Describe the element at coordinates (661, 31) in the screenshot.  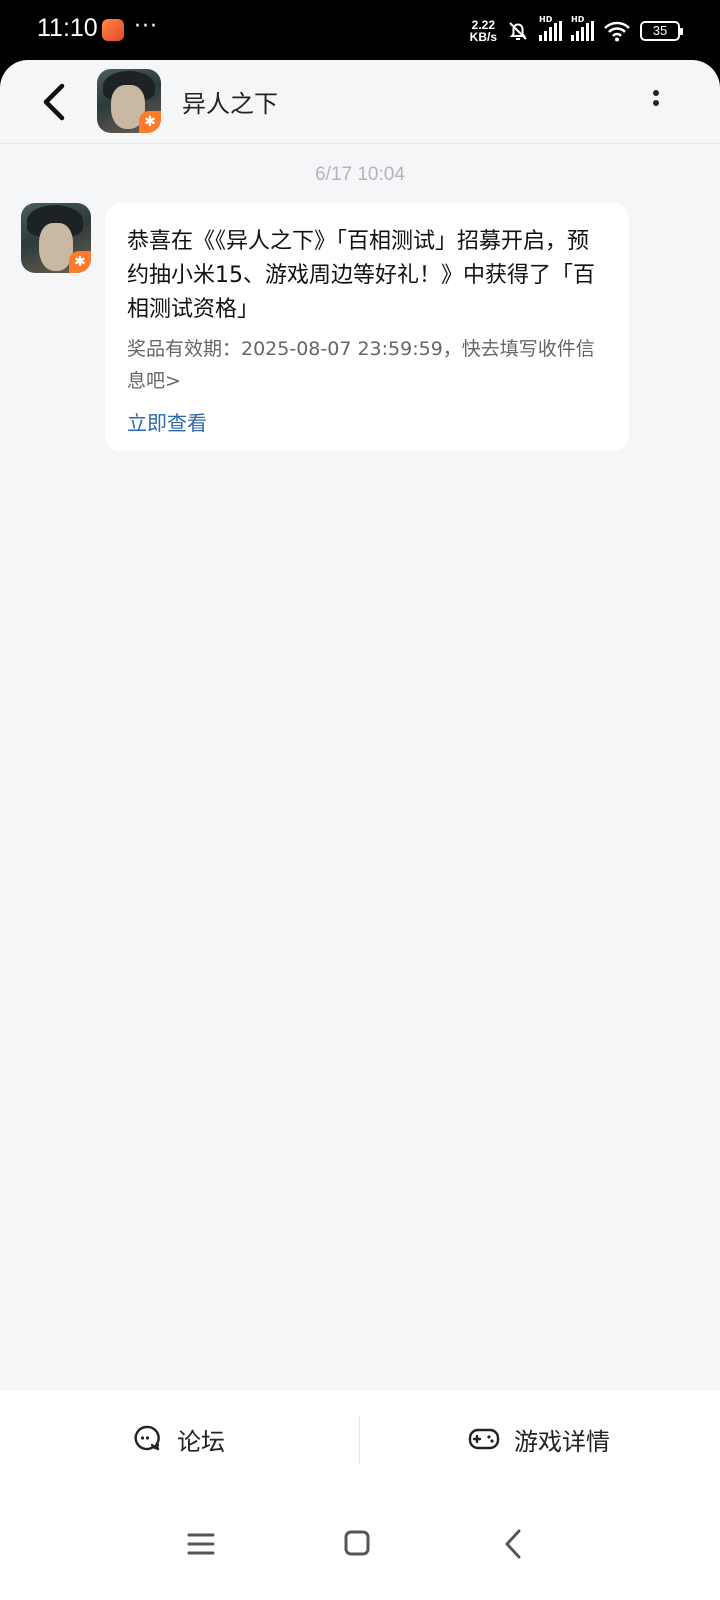
I see `battery-icon: 35` at that location.